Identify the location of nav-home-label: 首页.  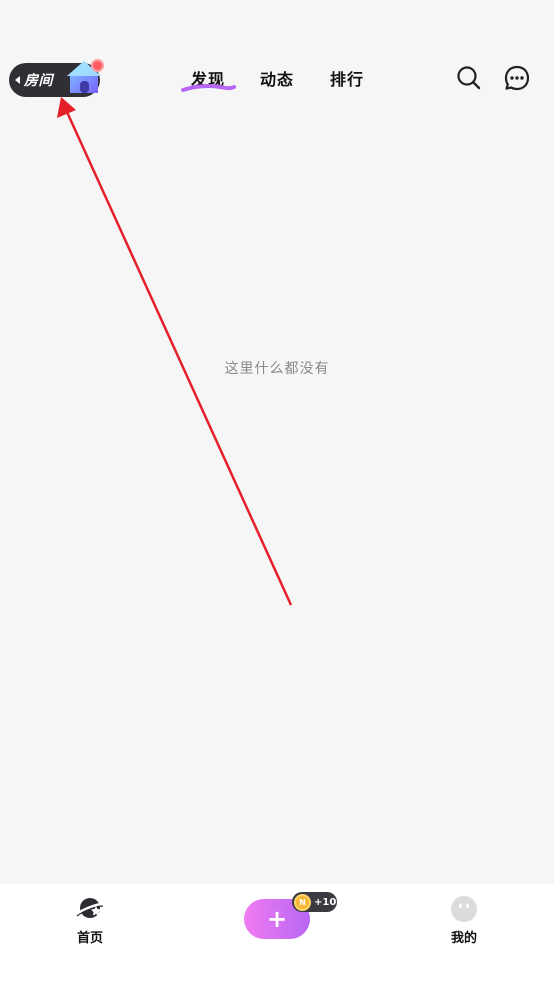
(89, 938).